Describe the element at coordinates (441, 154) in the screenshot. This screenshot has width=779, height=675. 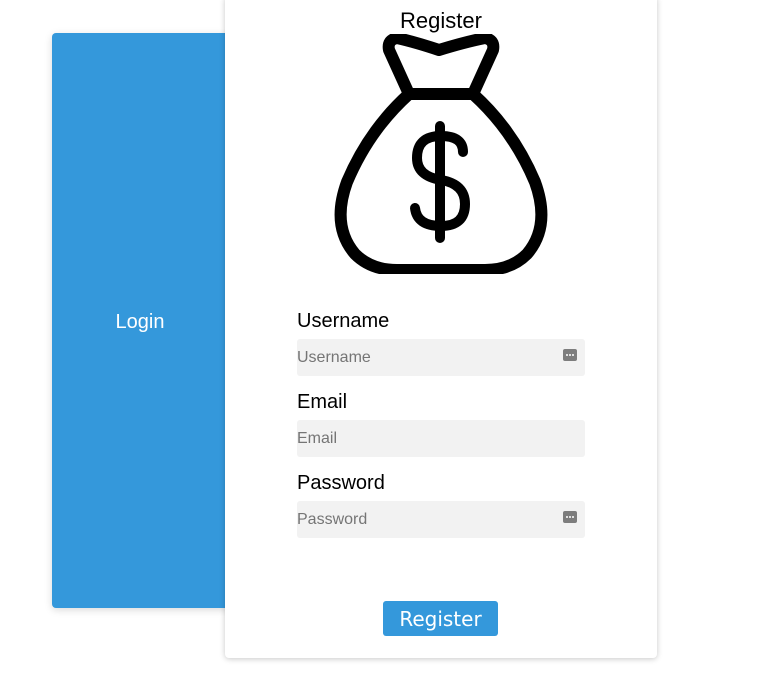
I see `money-bag-icon` at that location.